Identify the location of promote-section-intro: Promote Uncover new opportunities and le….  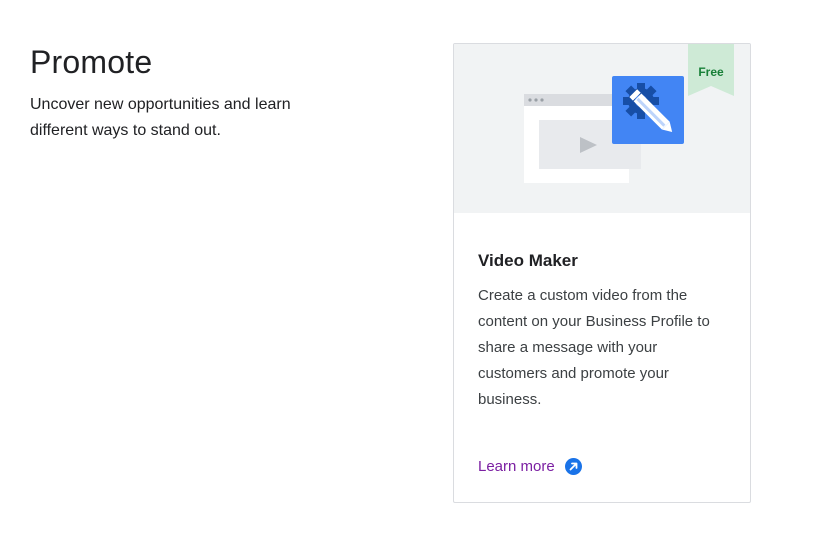
(180, 93).